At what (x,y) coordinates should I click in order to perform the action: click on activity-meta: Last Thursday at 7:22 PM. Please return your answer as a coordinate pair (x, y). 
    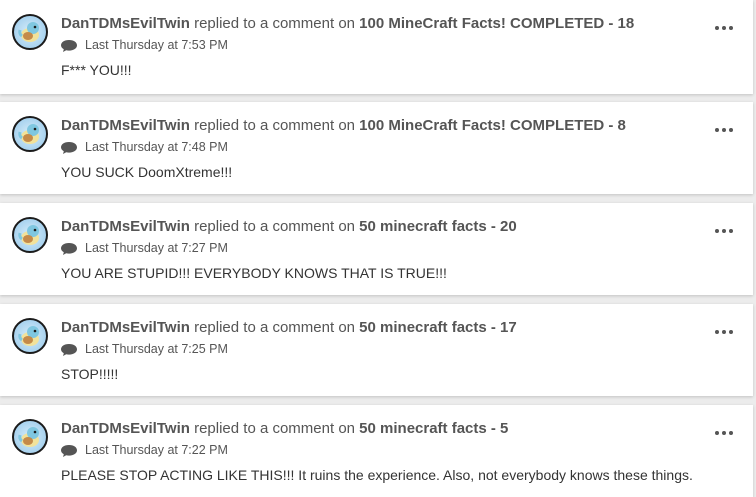
    Looking at the image, I should click on (144, 450).